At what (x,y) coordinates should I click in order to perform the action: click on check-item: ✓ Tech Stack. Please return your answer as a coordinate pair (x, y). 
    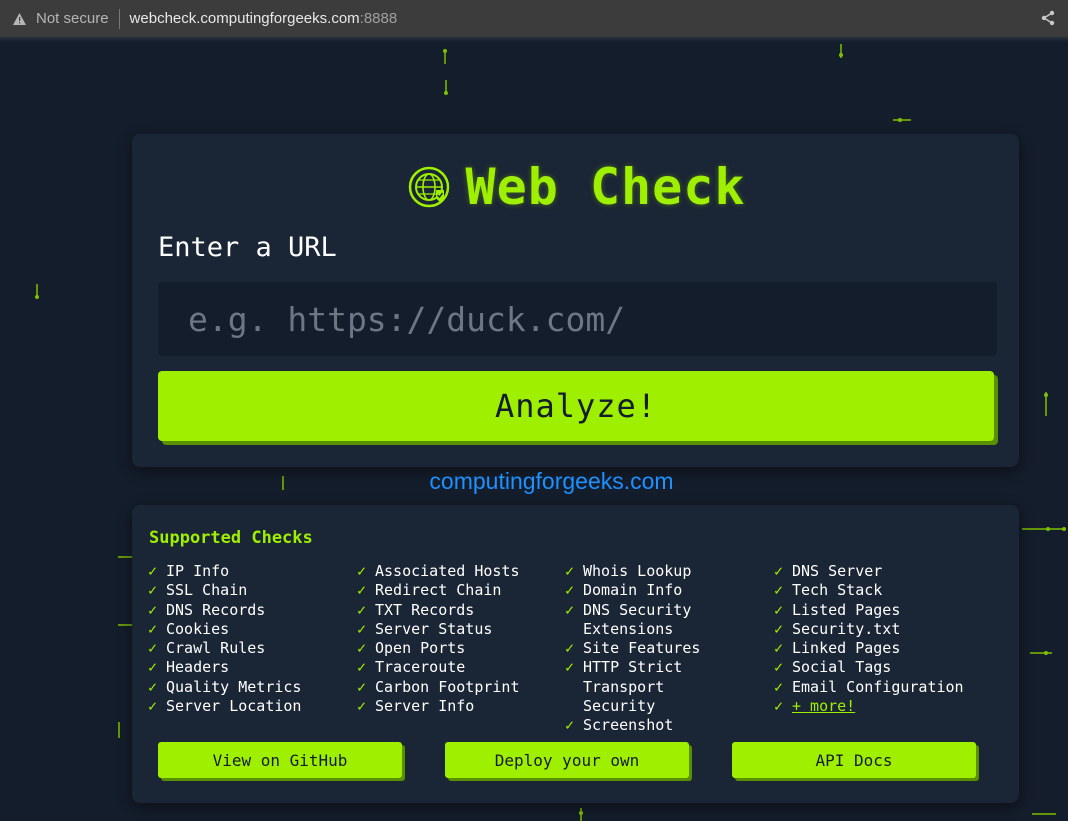
    Looking at the image, I should click on (874, 590).